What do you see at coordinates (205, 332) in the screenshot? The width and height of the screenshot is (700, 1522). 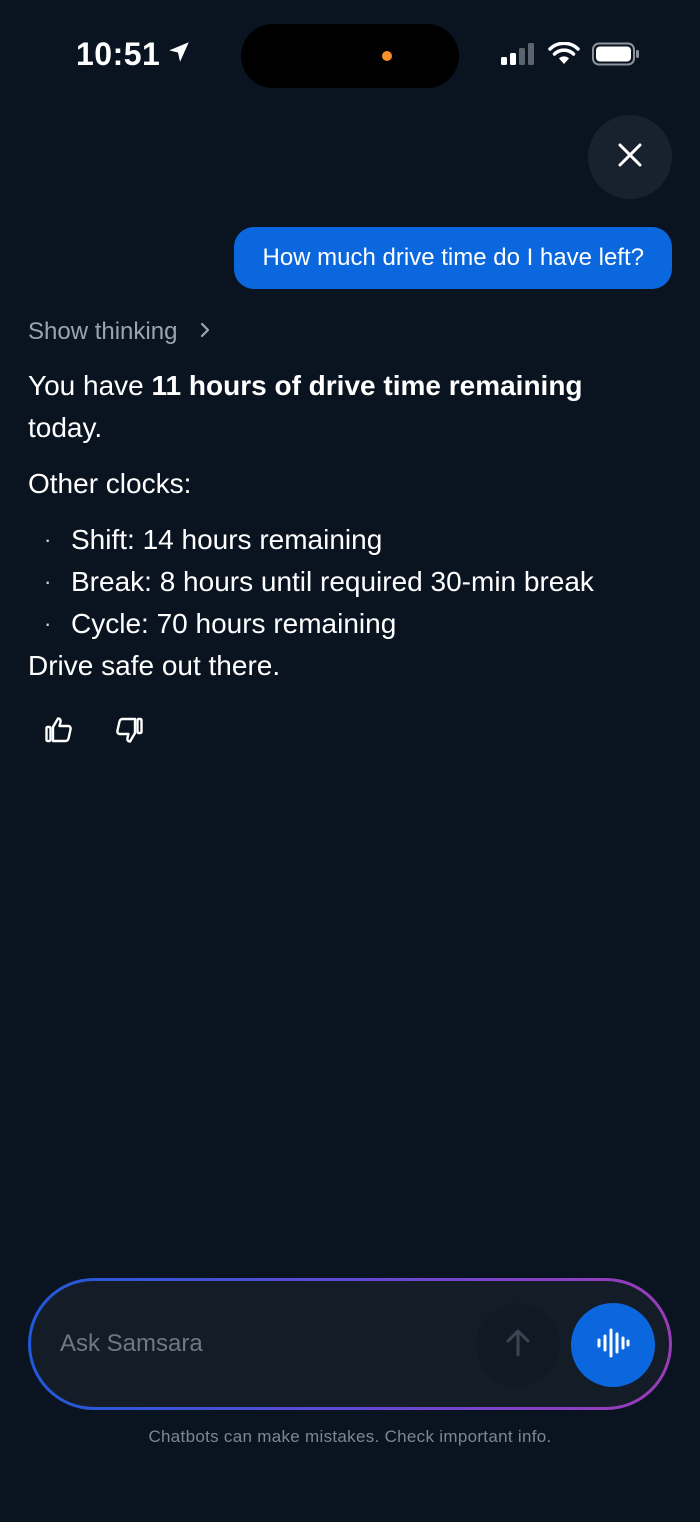 I see `chevron-right-icon` at bounding box center [205, 332].